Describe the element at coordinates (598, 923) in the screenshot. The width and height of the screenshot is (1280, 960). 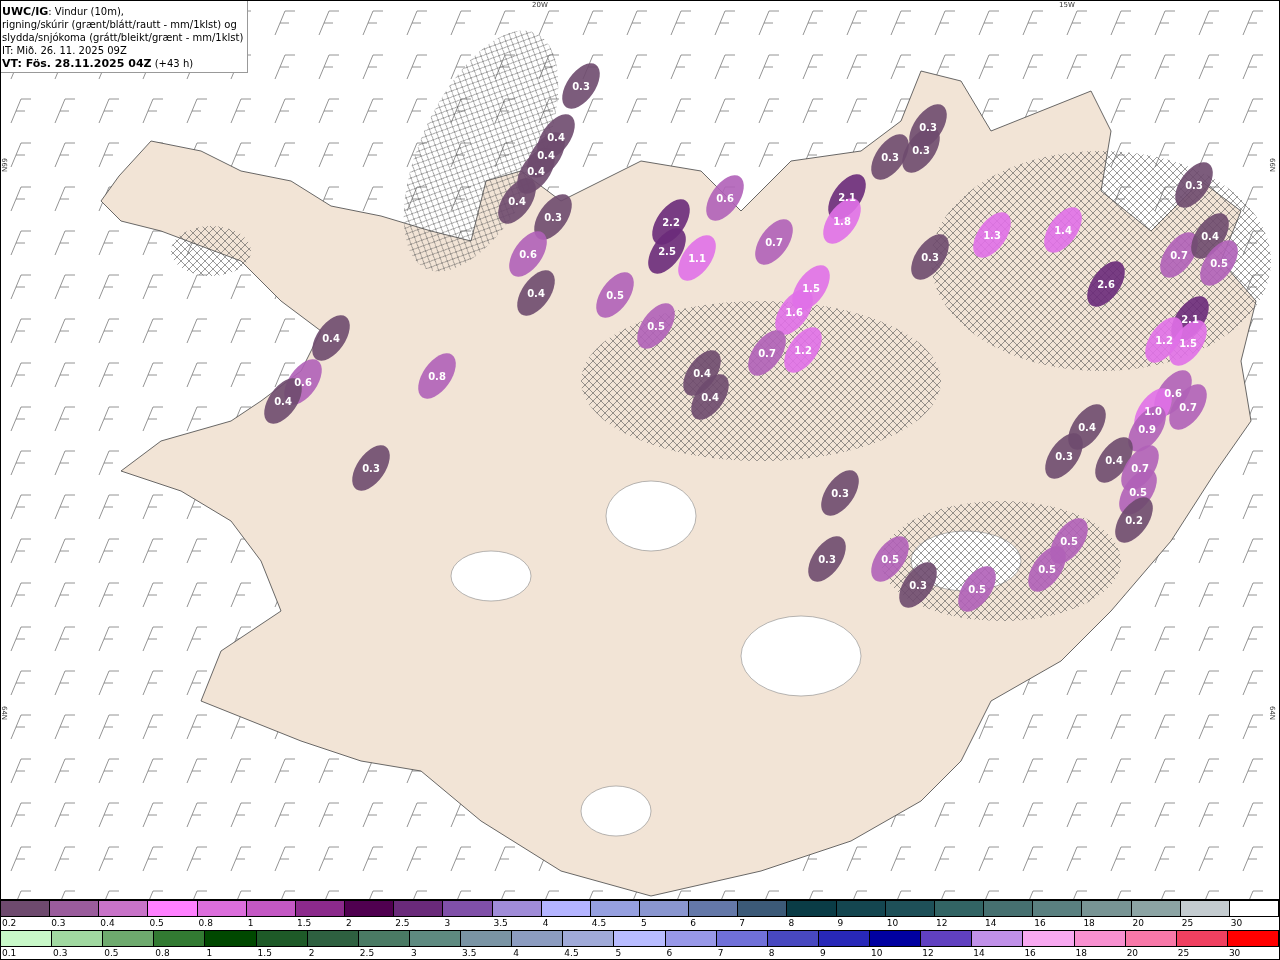
I see `legend-label: 4.5` at that location.